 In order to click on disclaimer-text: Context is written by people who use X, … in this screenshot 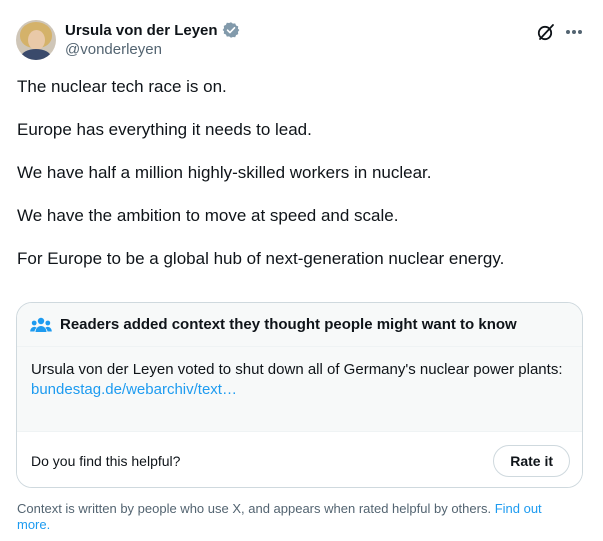, I will do `click(254, 508)`.